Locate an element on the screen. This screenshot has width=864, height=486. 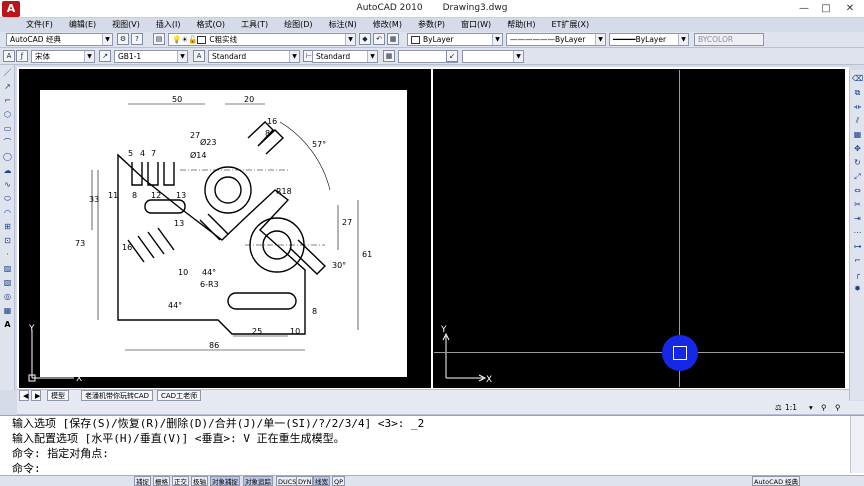
table-icon: ▦ is located at coordinates (7, 310).